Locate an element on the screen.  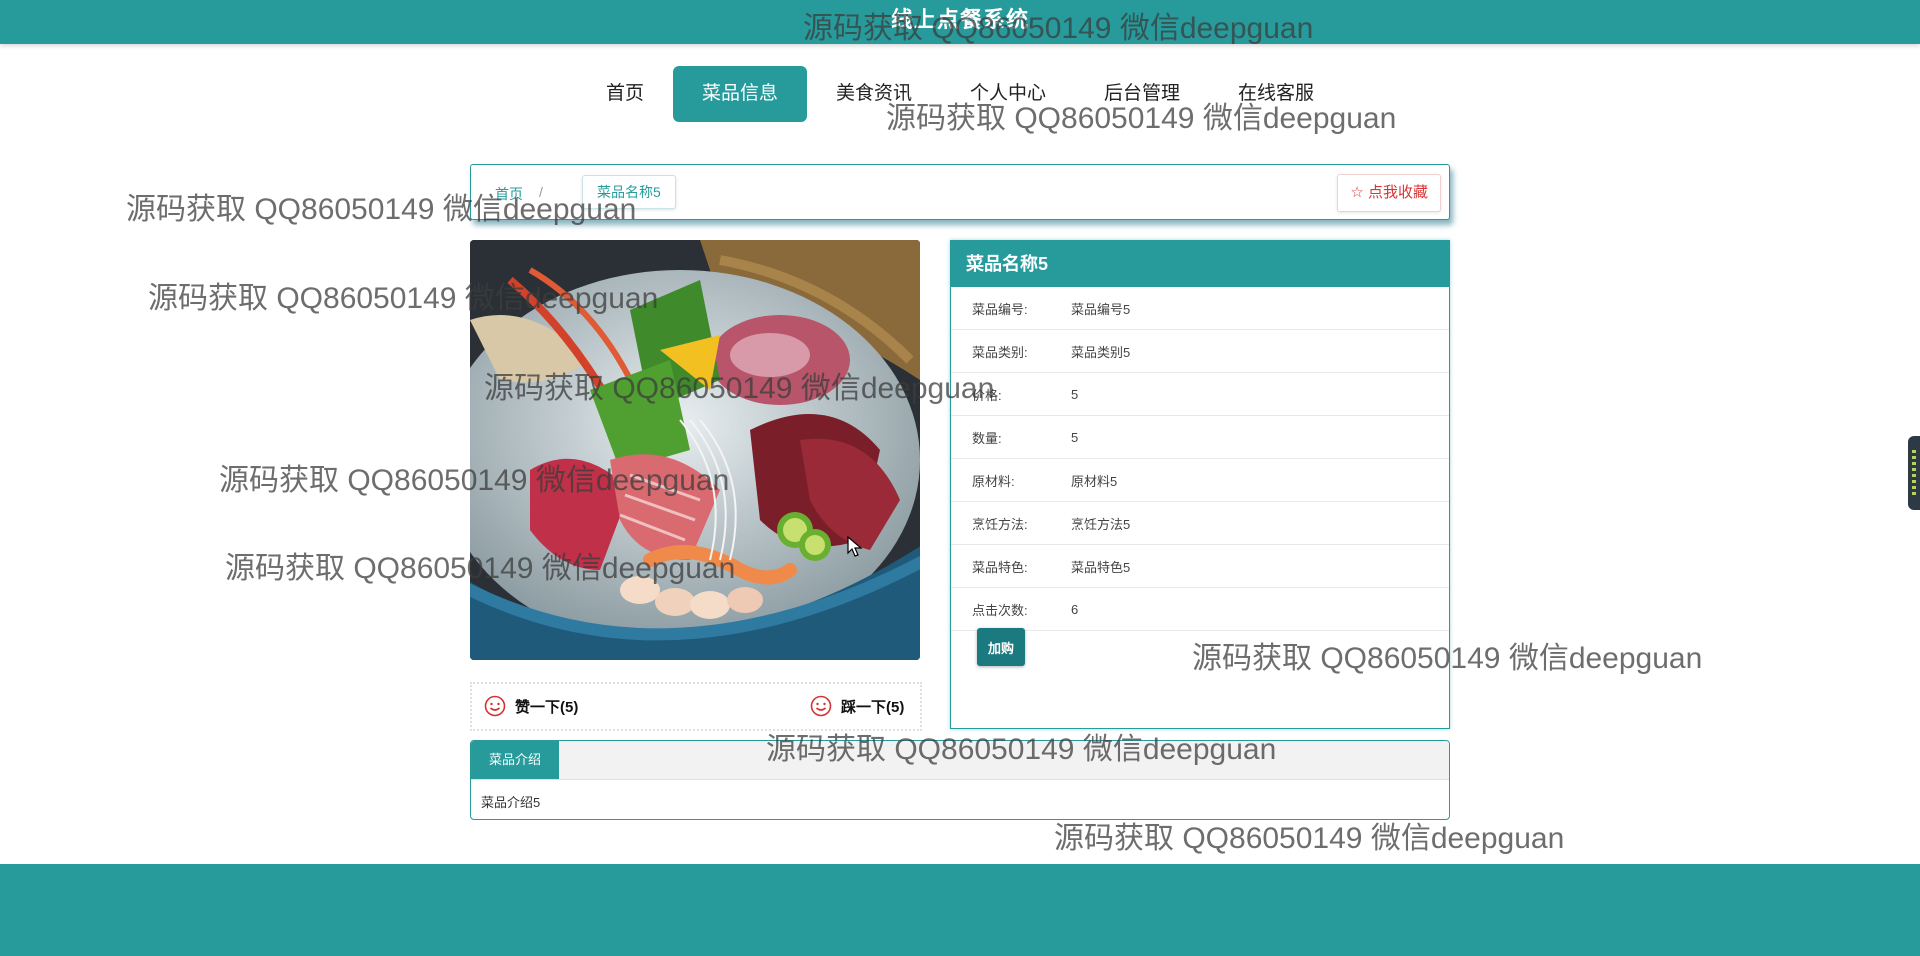
nav-item-personal-center: 个人中心 is located at coordinates (1008, 94).